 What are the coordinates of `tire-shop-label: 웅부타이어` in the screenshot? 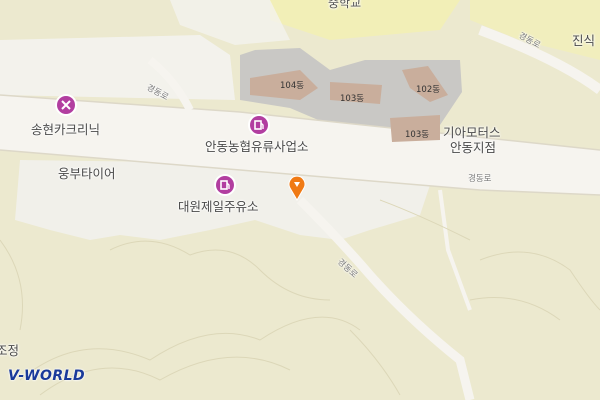 It's located at (87, 172).